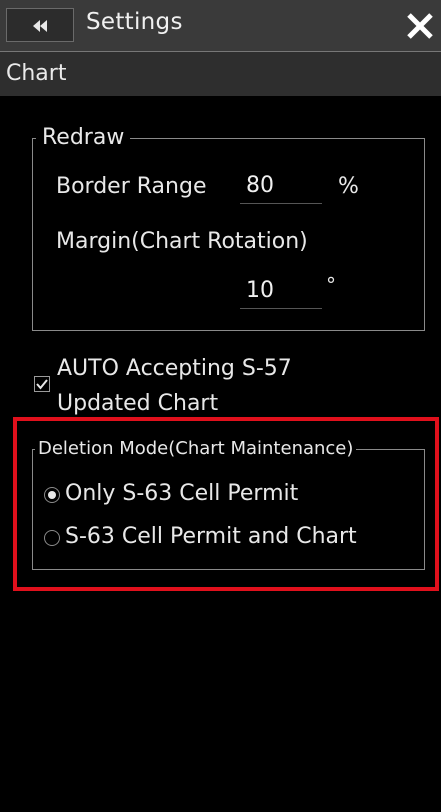 The image size is (441, 812). What do you see at coordinates (137, 403) in the screenshot?
I see `auto-accept-label-line2: Updated Chart` at bounding box center [137, 403].